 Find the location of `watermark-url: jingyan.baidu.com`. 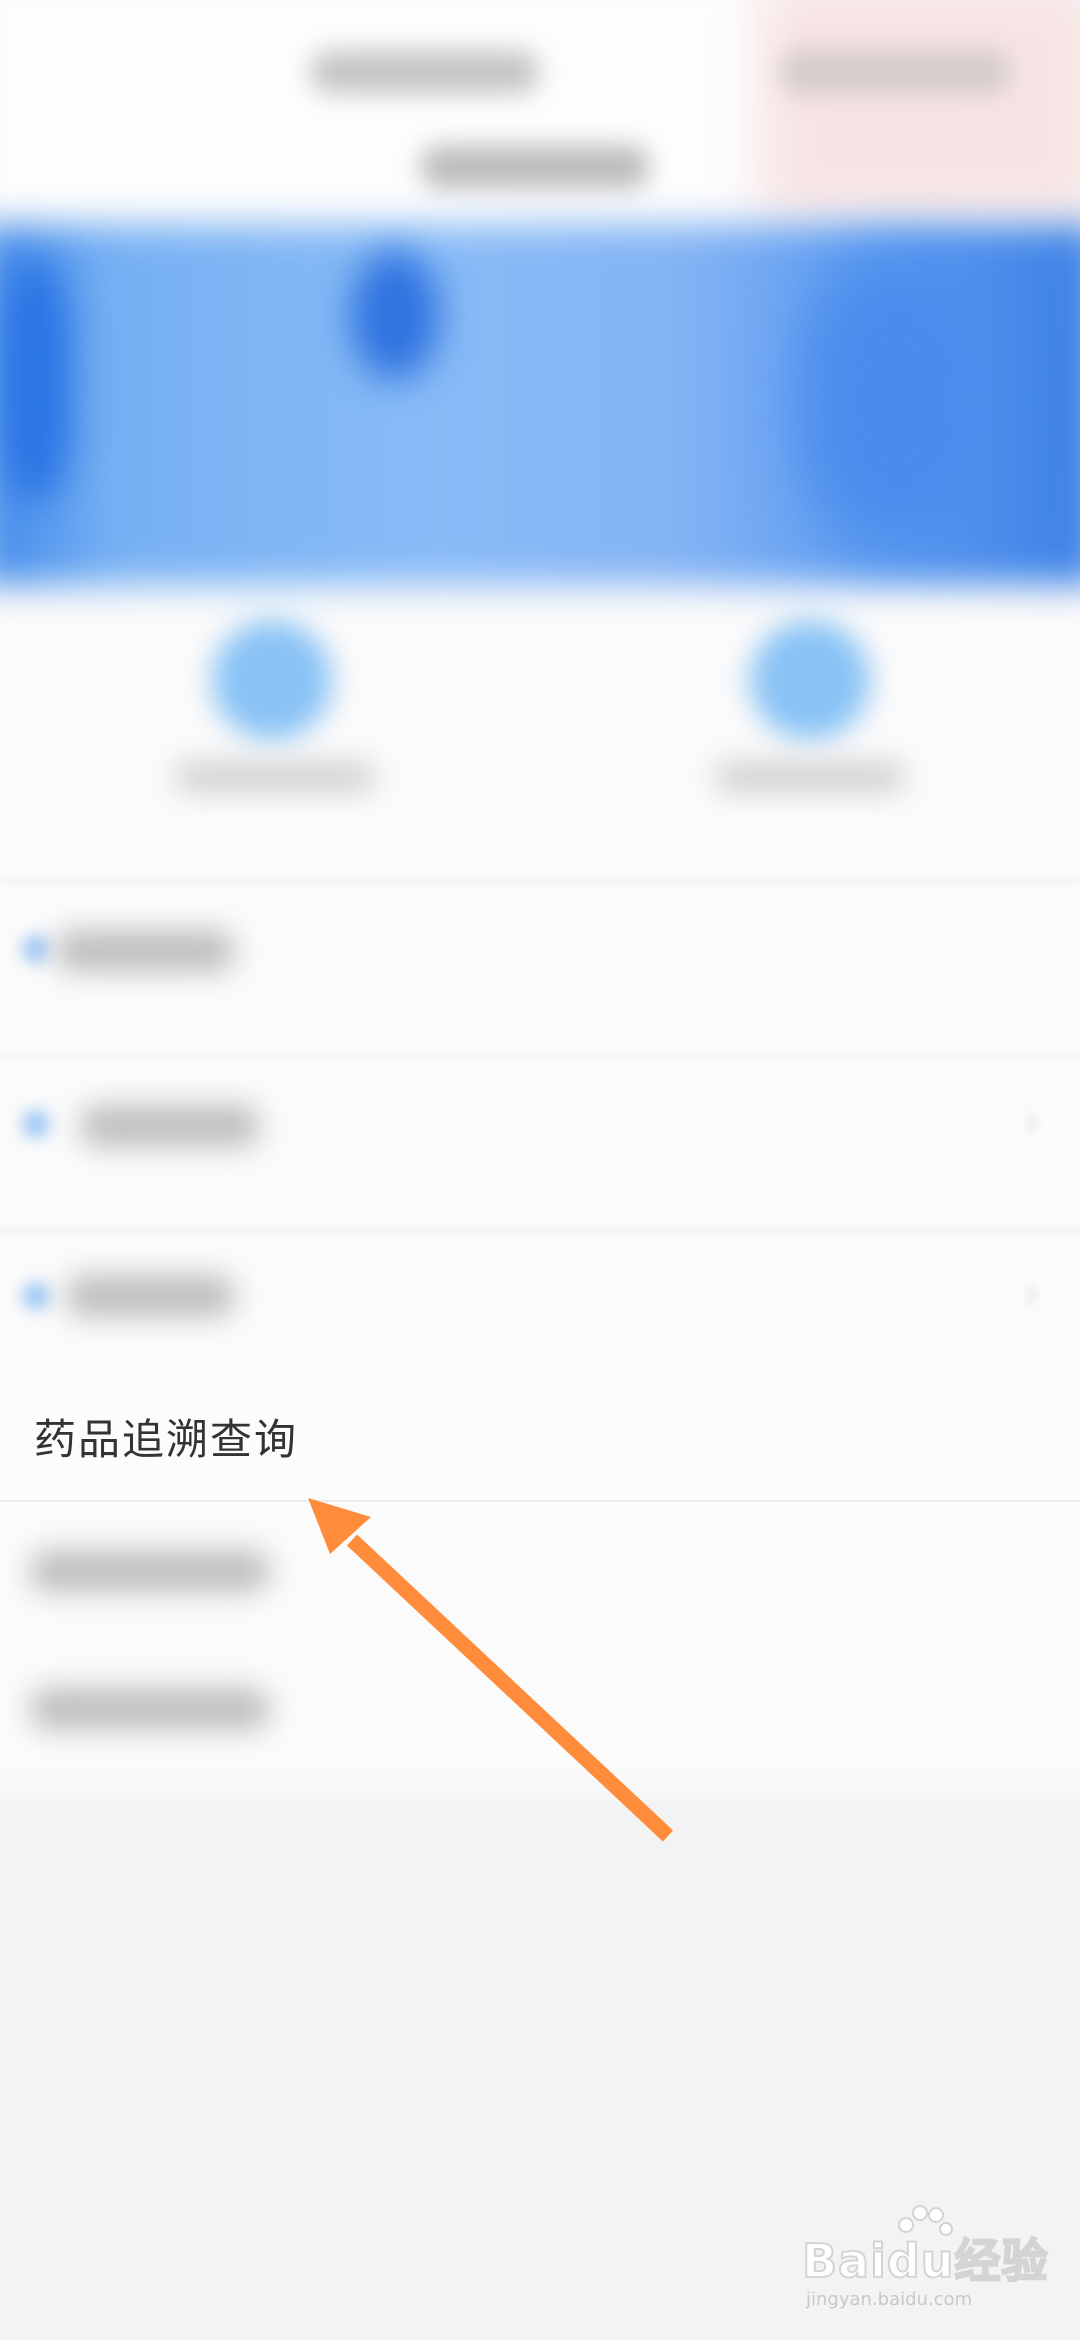

watermark-url: jingyan.baidu.com is located at coordinates (889, 2299).